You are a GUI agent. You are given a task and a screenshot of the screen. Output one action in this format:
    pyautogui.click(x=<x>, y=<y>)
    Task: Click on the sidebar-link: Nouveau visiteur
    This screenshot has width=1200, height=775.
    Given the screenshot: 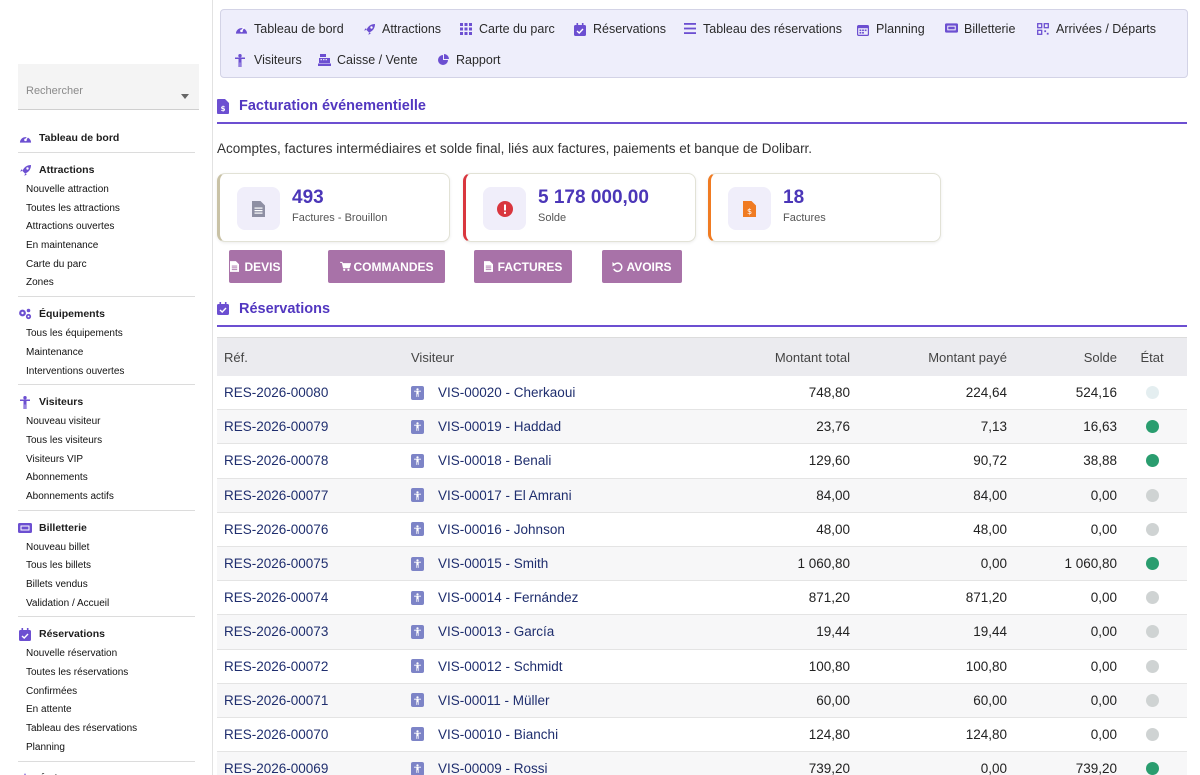 What is the action you would take?
    pyautogui.click(x=106, y=422)
    